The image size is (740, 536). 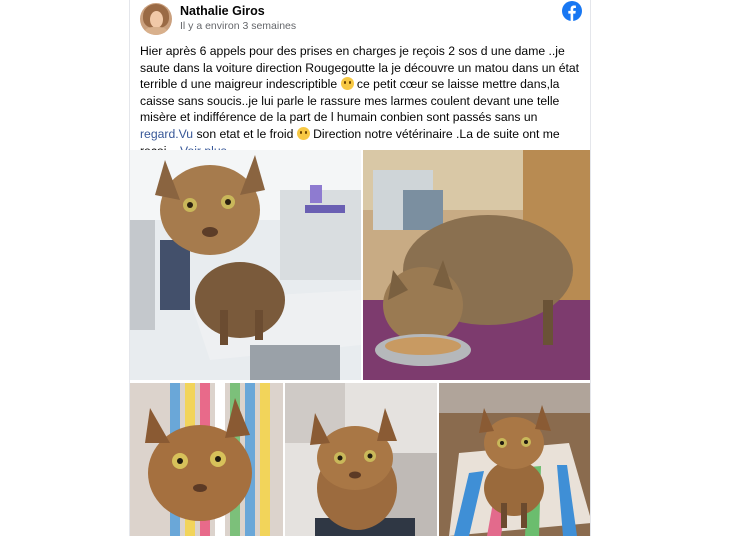 What do you see at coordinates (360, 20) in the screenshot?
I see `post-header: Nathalie Giros Il y a environ 3 semaines` at bounding box center [360, 20].